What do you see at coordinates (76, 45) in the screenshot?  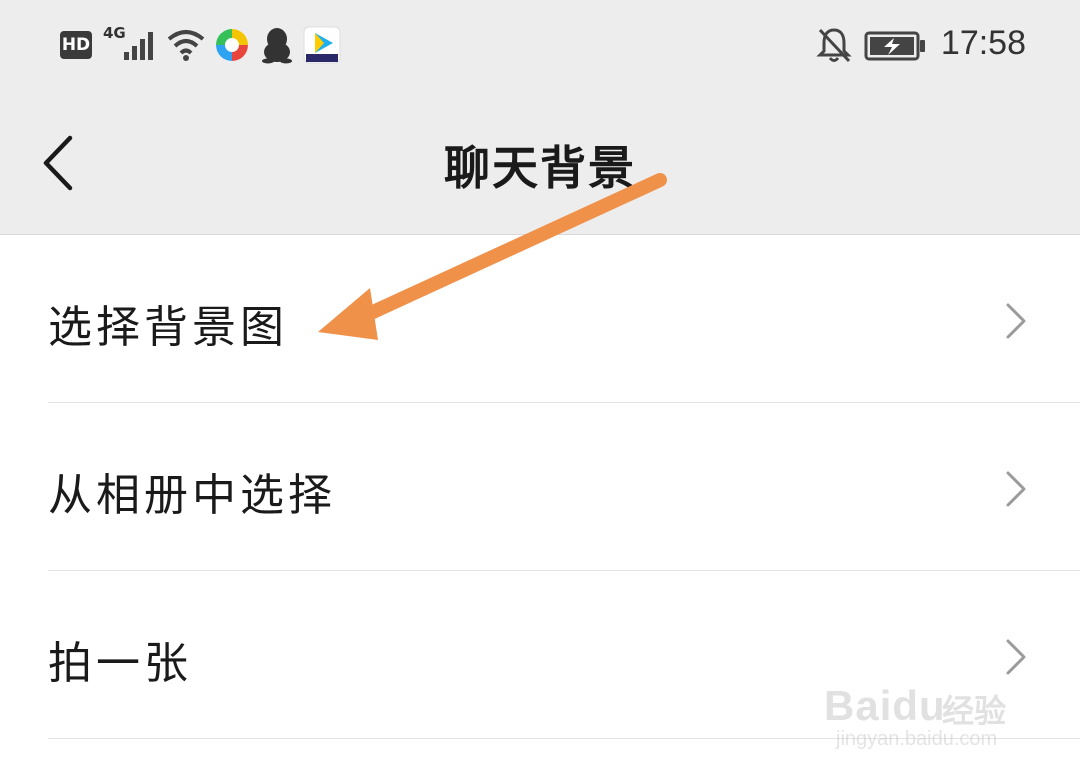 I see `hd-icon: HD` at bounding box center [76, 45].